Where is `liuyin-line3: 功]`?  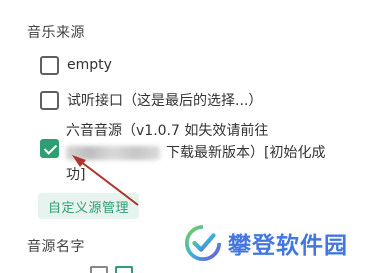
liuyin-line3: 功] is located at coordinates (76, 175).